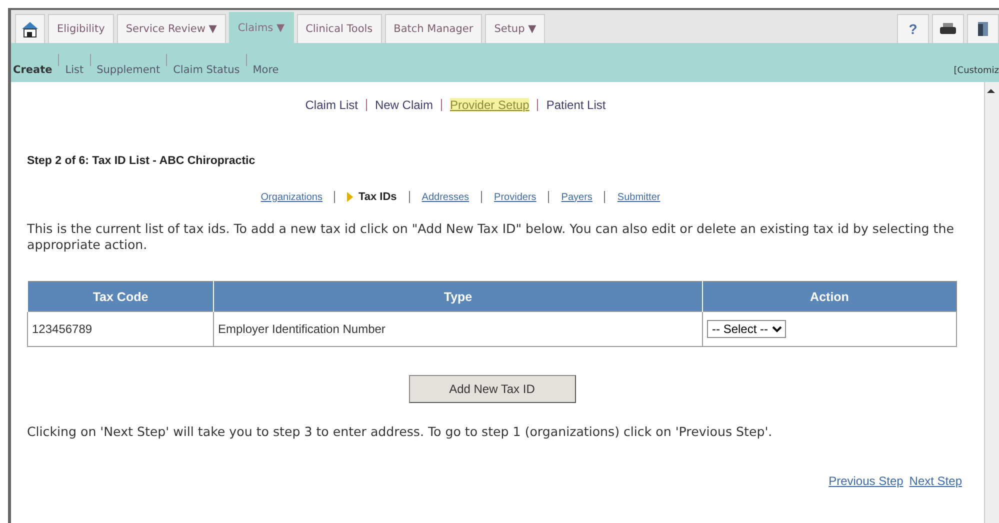 The image size is (999, 523). What do you see at coordinates (458, 297) in the screenshot?
I see `column-header: Type` at bounding box center [458, 297].